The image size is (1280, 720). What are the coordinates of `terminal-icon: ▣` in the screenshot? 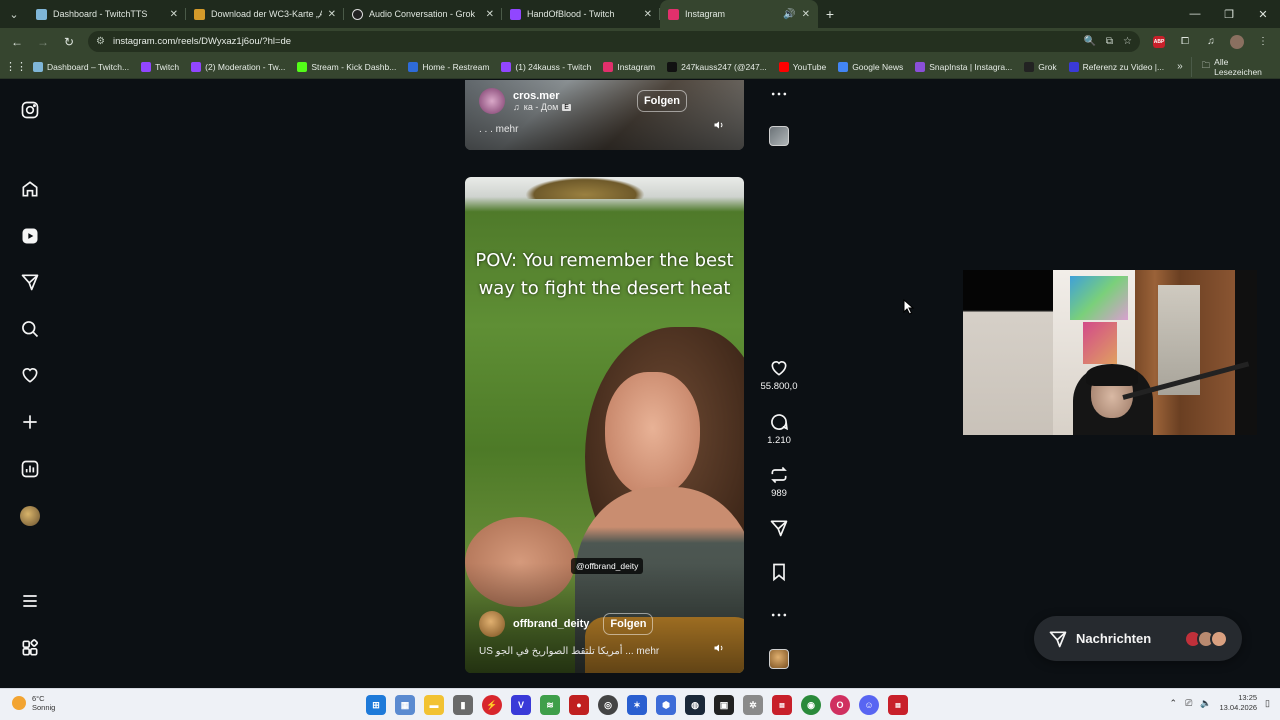 It's located at (724, 705).